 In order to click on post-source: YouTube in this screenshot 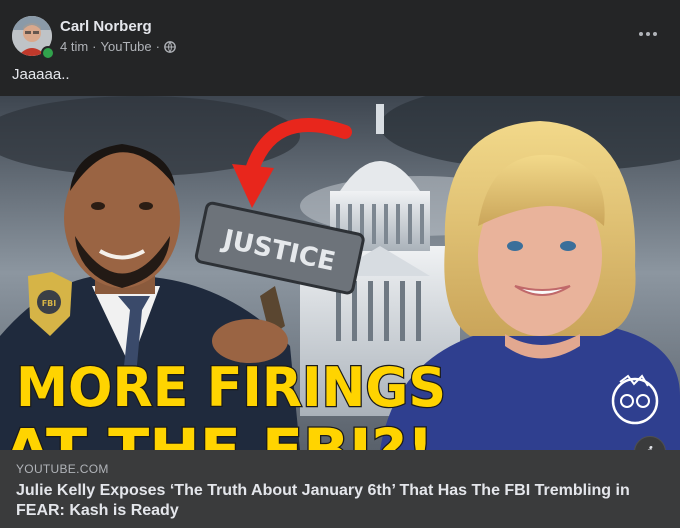, I will do `click(126, 46)`.